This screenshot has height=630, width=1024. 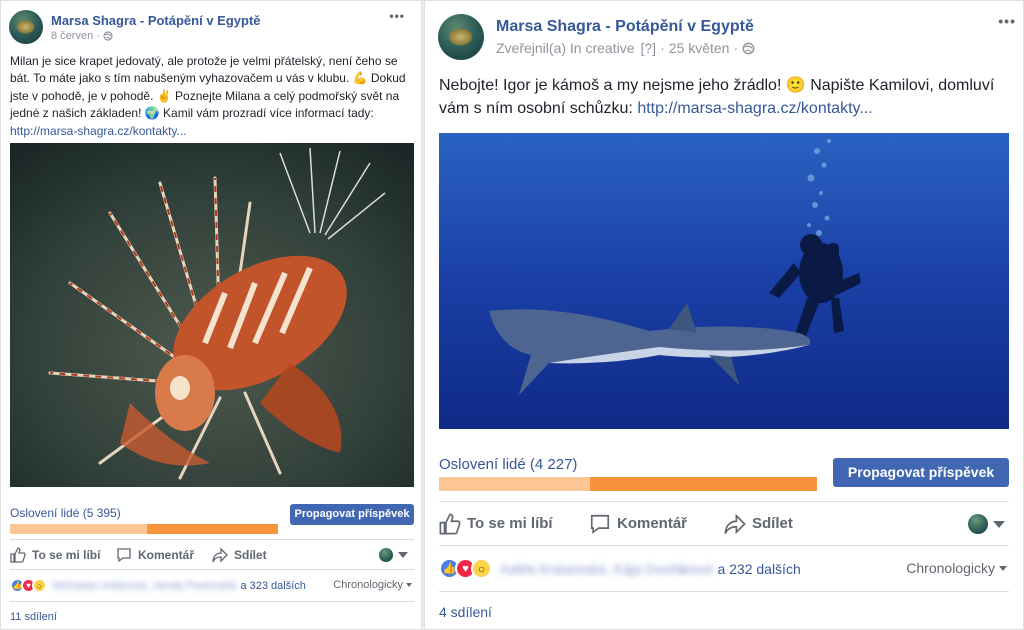 What do you see at coordinates (758, 569) in the screenshot?
I see `others-count: a 232 dalších` at bounding box center [758, 569].